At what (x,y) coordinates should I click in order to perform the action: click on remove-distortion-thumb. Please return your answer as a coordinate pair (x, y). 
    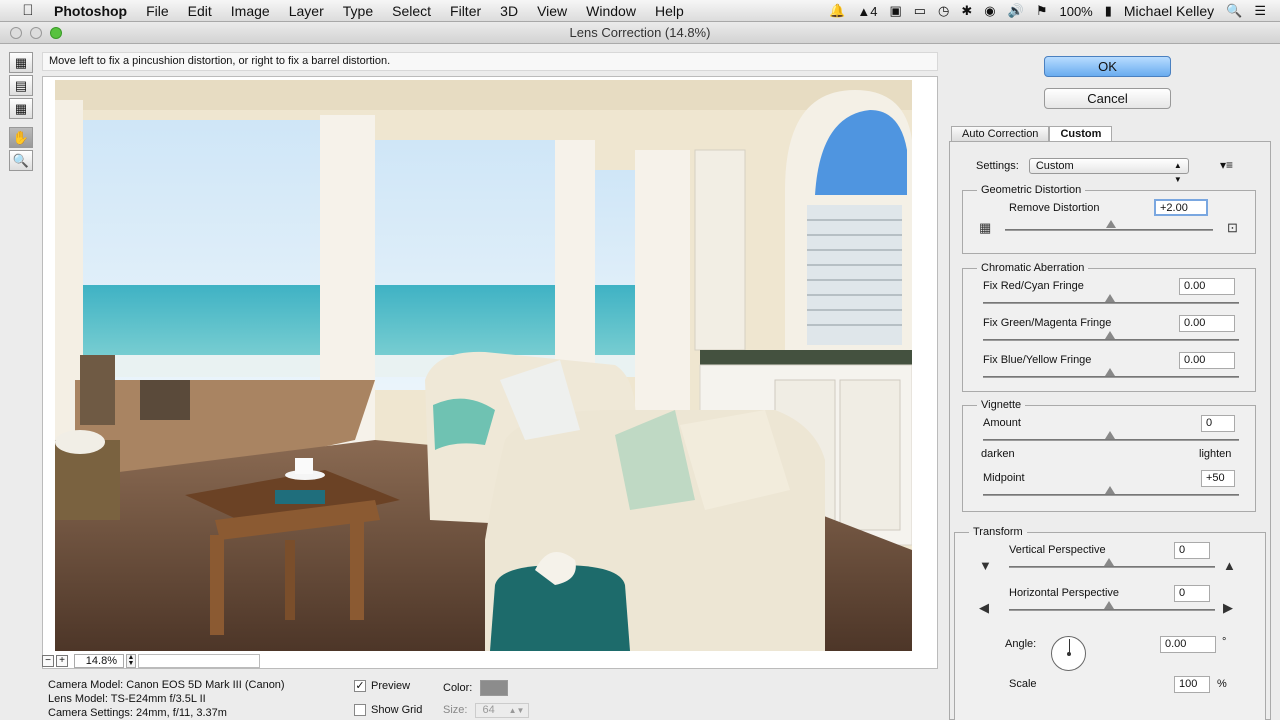
    Looking at the image, I should click on (1111, 224).